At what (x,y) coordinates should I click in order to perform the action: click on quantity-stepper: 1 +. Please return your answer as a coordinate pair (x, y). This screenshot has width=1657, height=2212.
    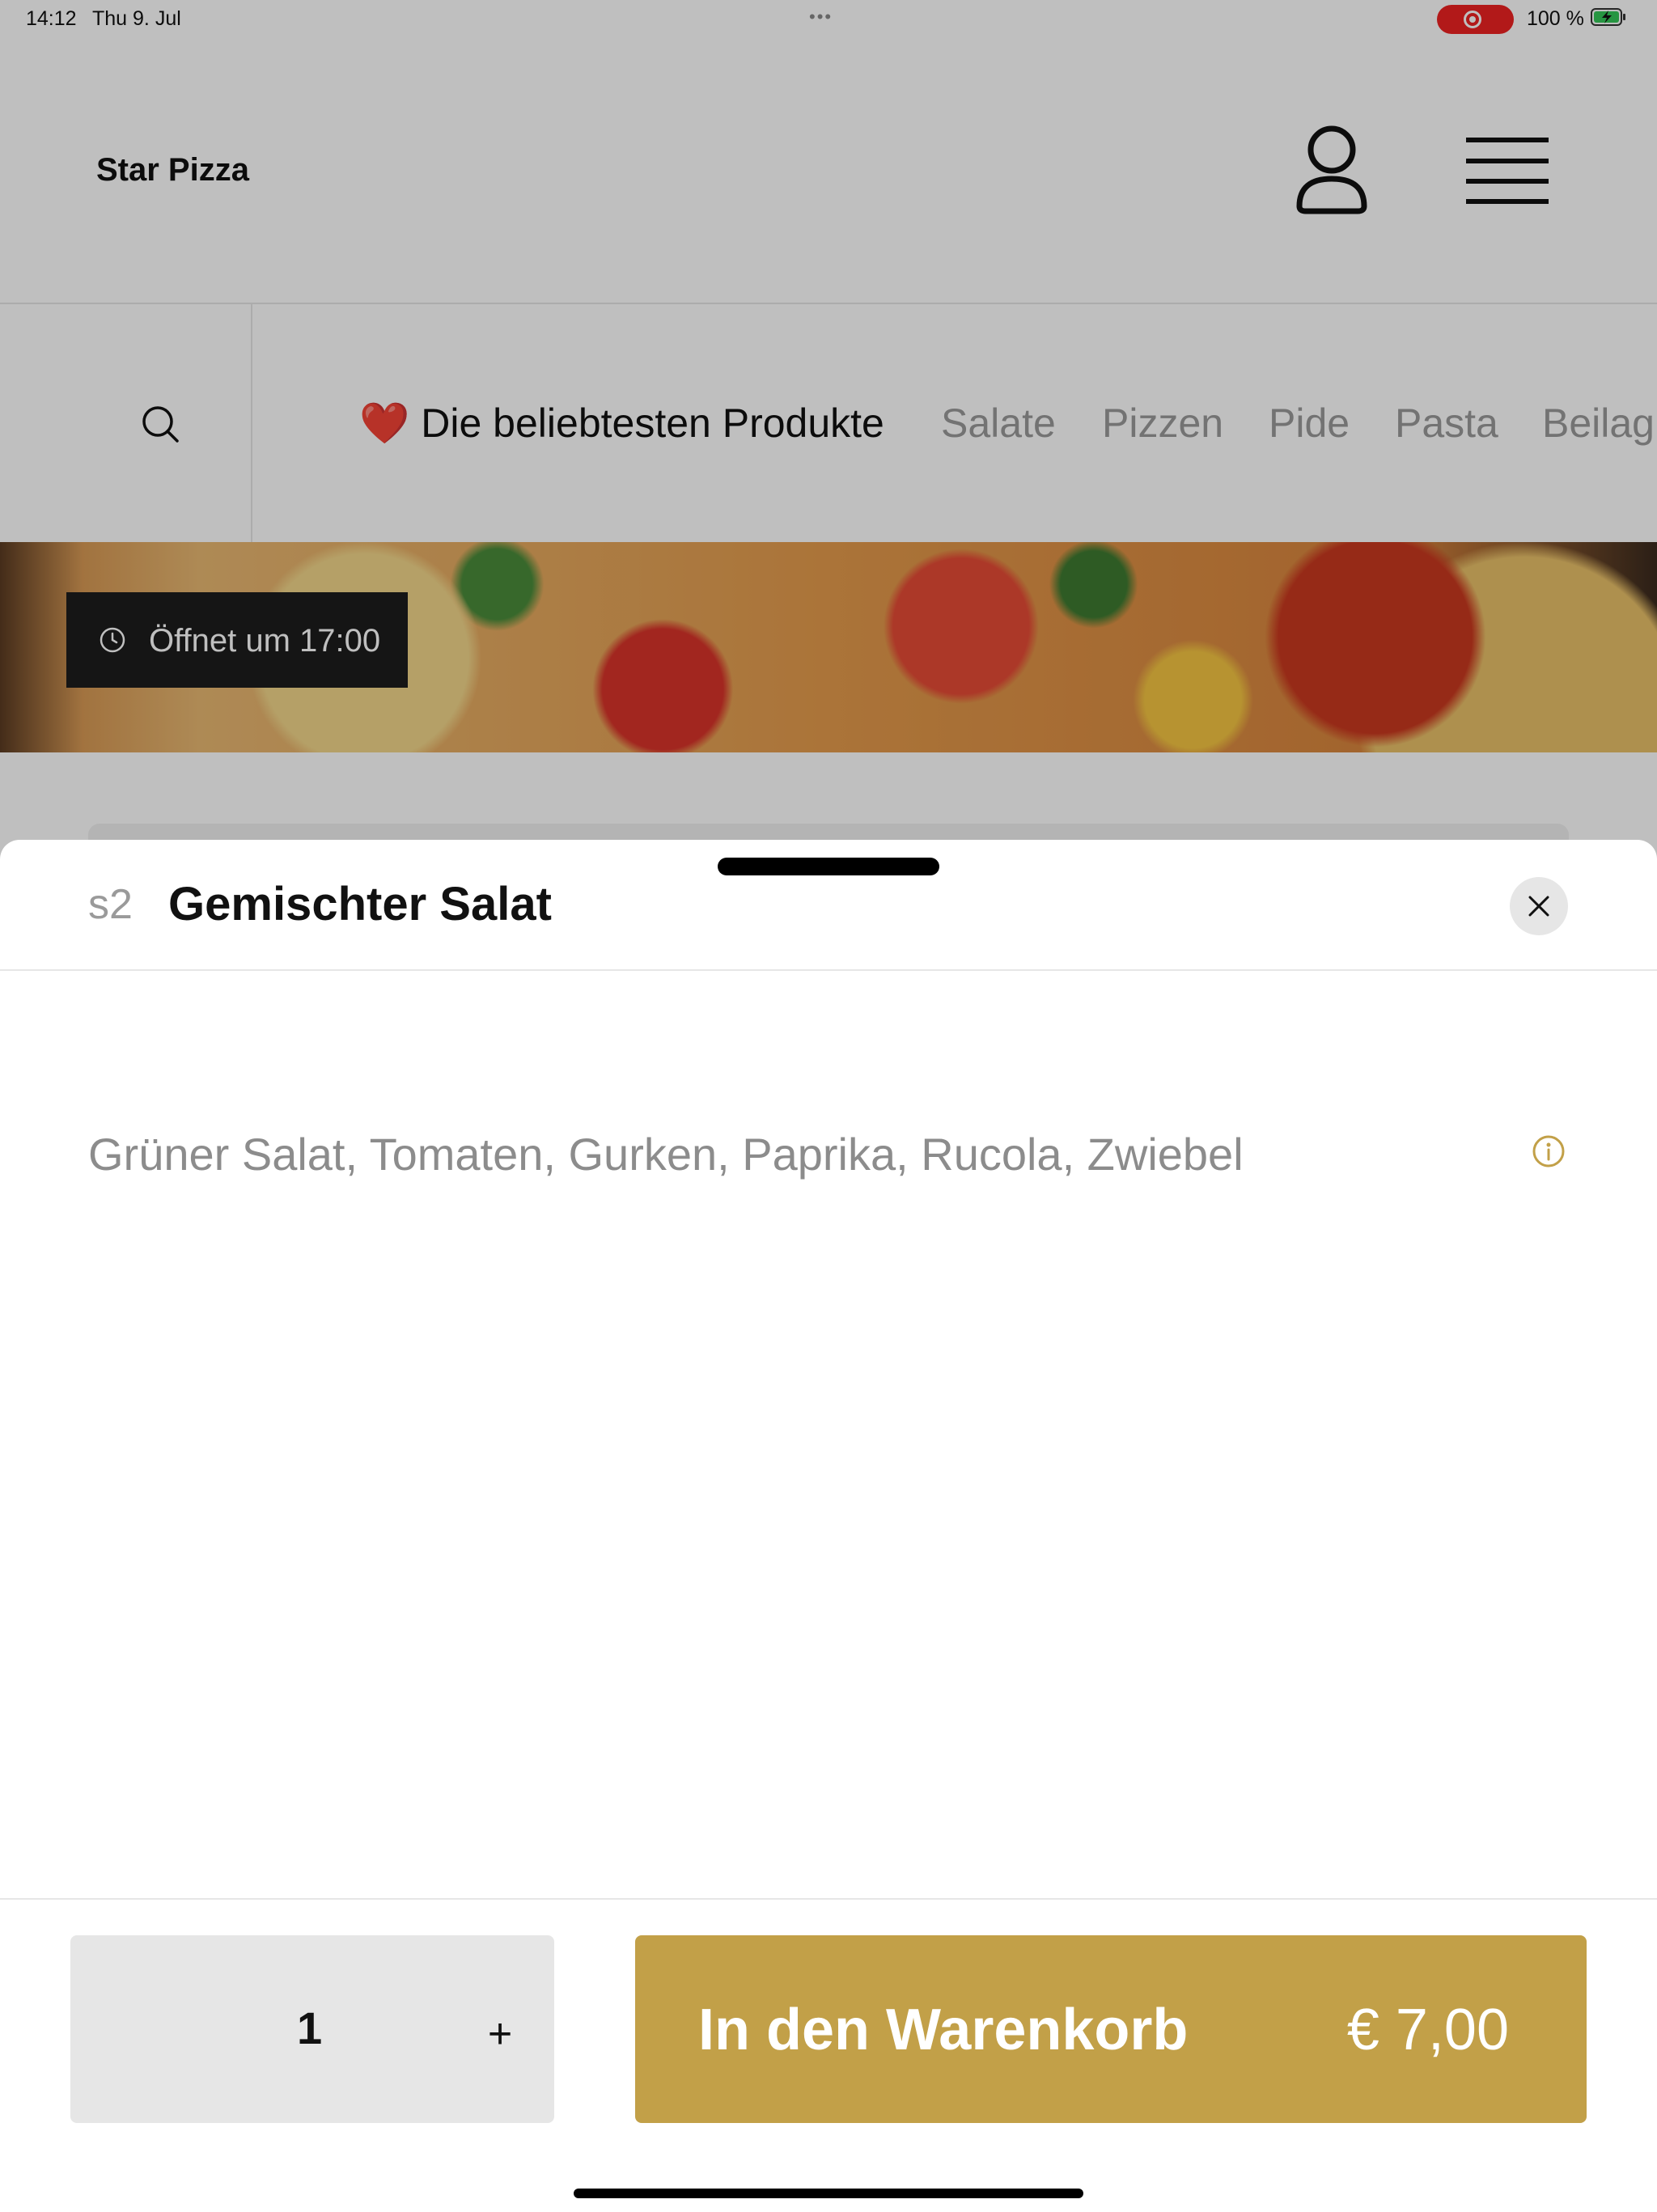
    Looking at the image, I should click on (312, 2029).